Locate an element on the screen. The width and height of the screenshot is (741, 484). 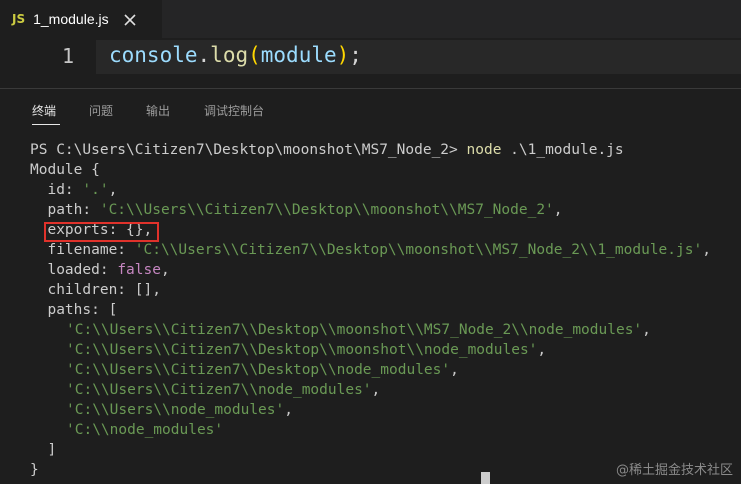
paths-item-text: 'C:\\node_modules' is located at coordinates (145, 430).